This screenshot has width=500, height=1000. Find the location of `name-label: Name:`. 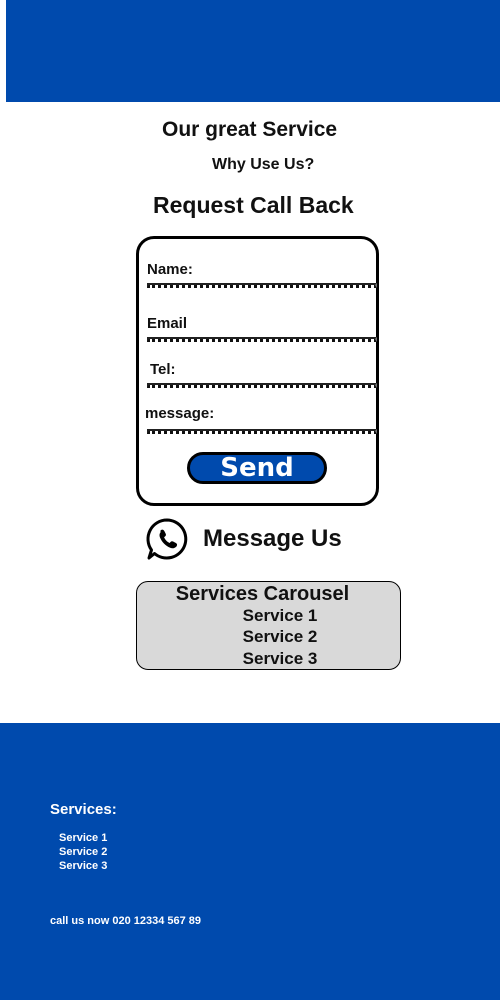

name-label: Name: is located at coordinates (170, 269).